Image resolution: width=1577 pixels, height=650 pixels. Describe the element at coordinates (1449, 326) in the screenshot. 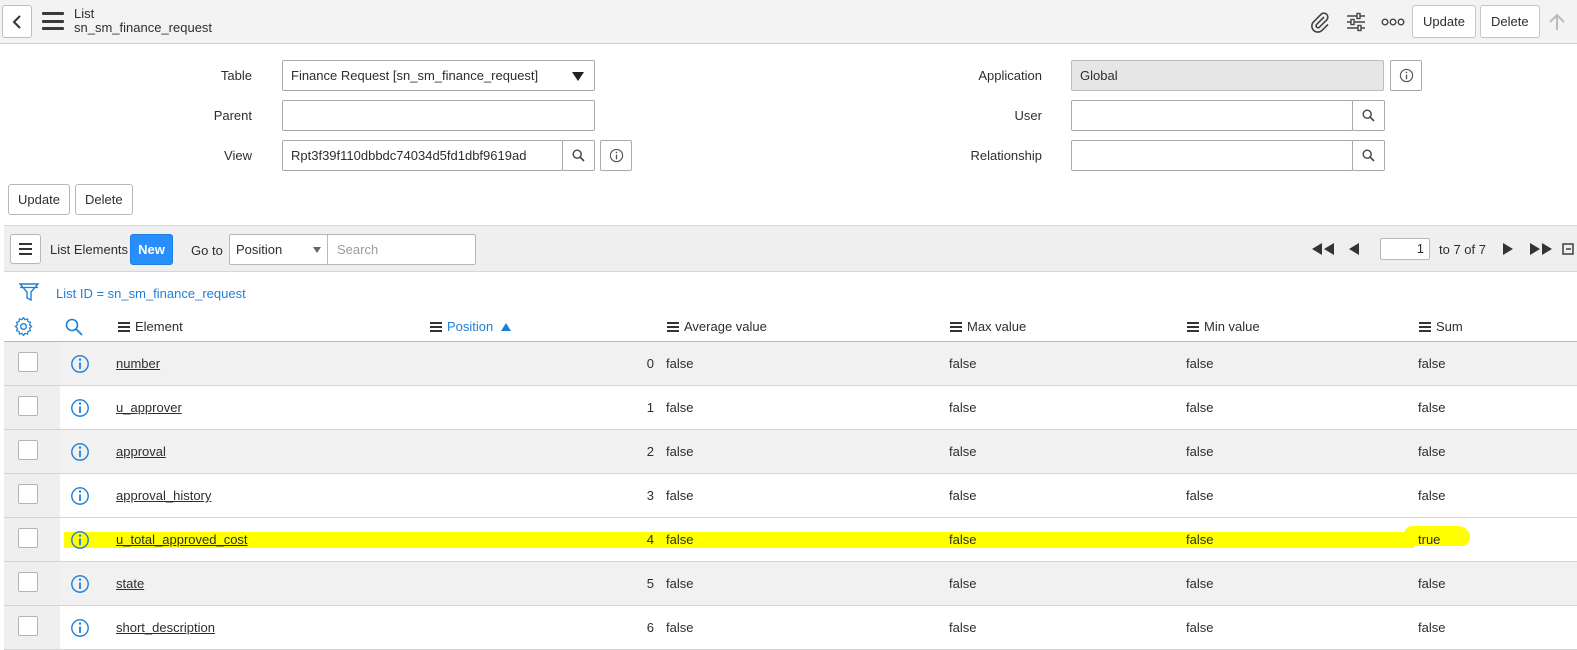

I see `column-sum-label: Sum` at that location.